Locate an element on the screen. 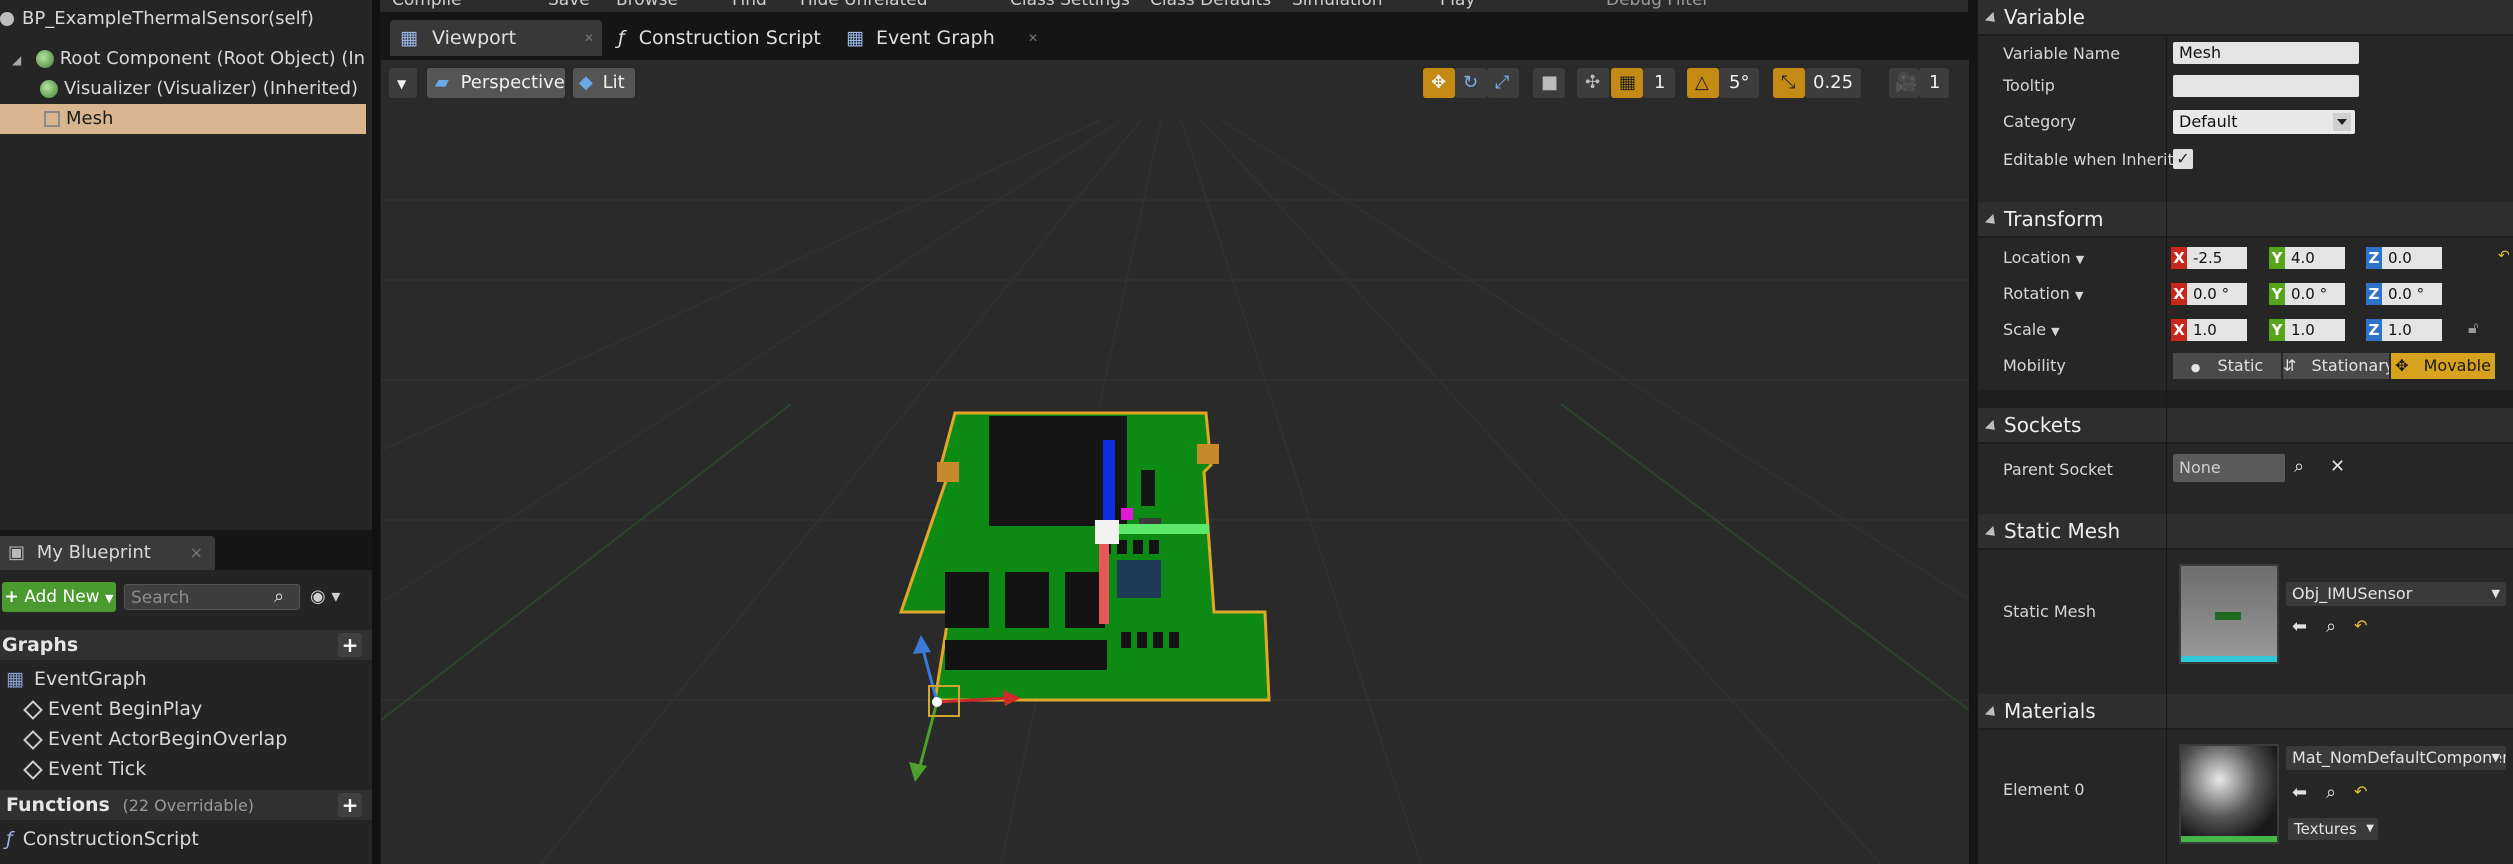 This screenshot has width=2513, height=864. location-label: Location ▼ is located at coordinates (2043, 257).